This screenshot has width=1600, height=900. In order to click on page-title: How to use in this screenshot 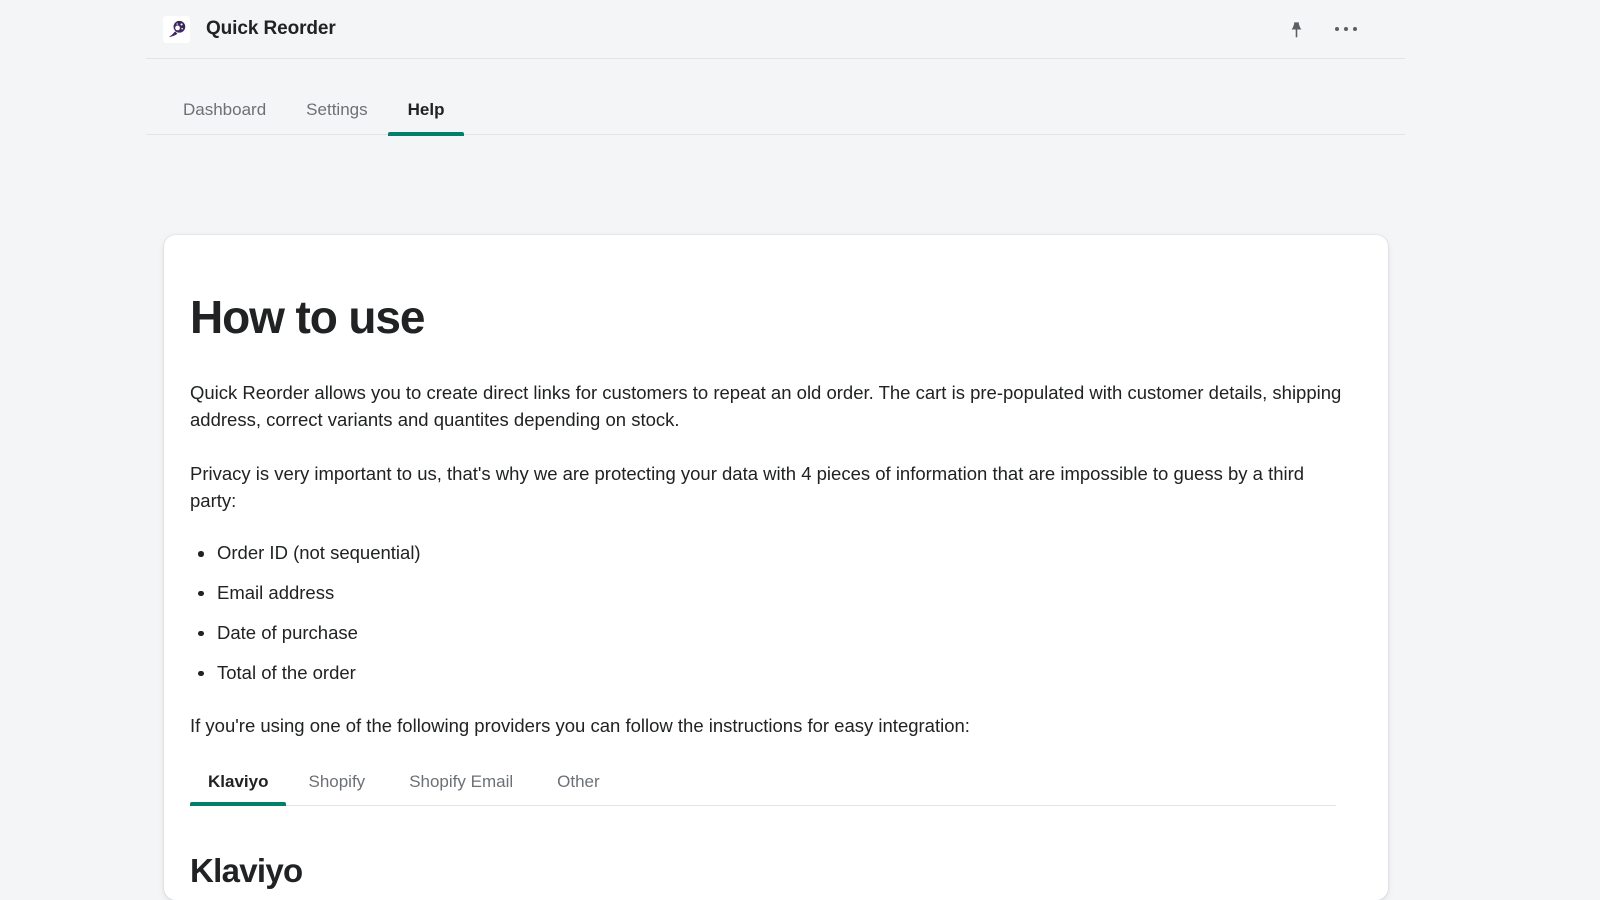, I will do `click(307, 317)`.